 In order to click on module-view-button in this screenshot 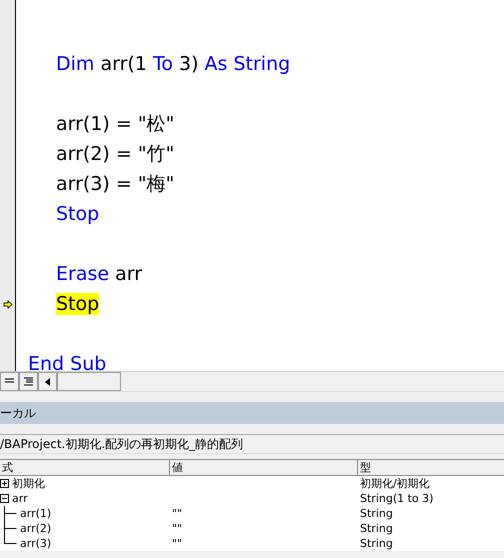, I will do `click(28, 381)`.